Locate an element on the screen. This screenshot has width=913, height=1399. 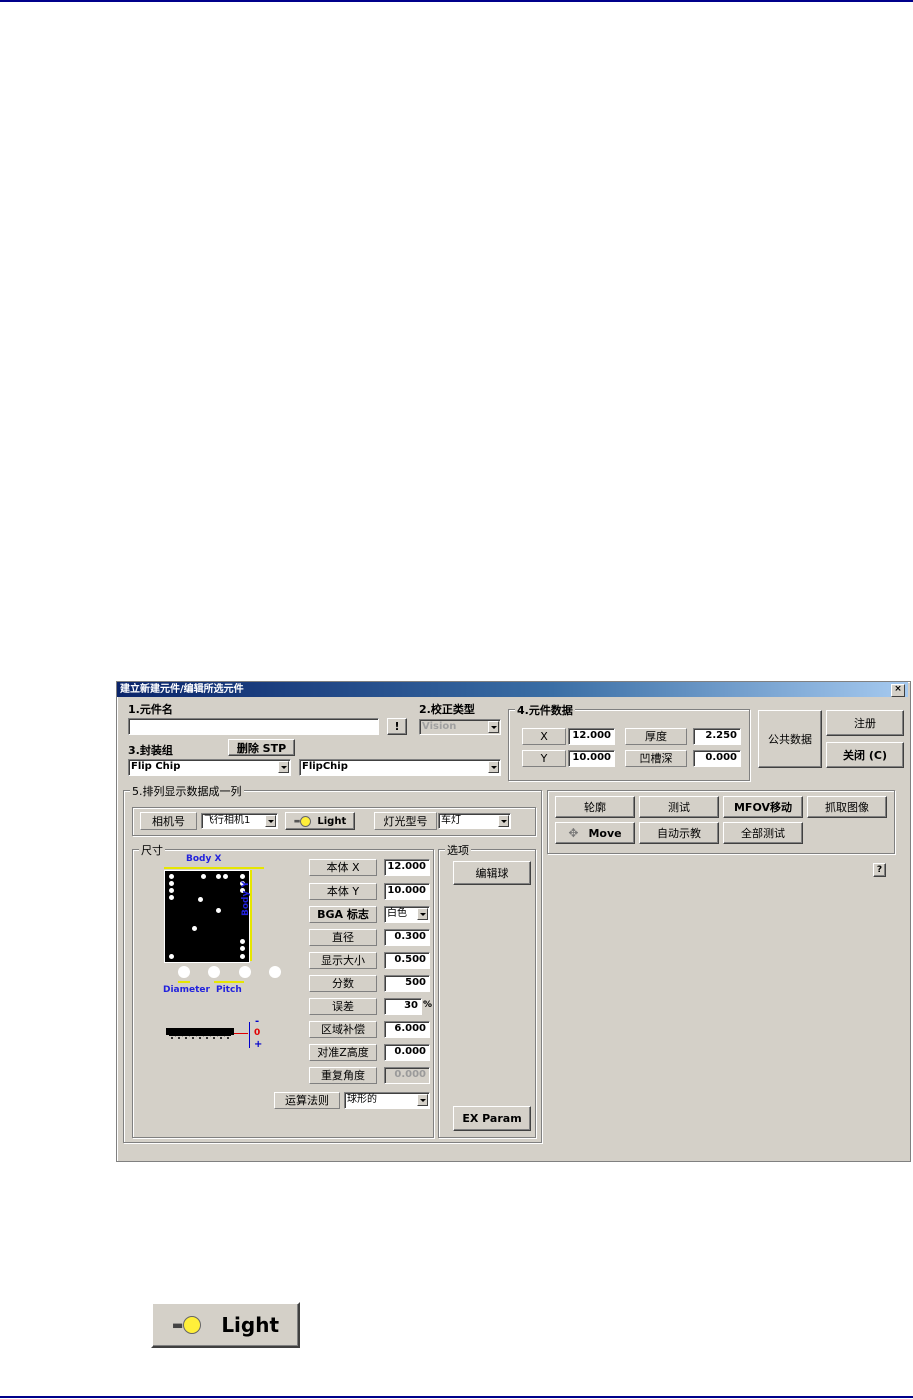
diameter-param-caption: 直径 is located at coordinates (343, 937).